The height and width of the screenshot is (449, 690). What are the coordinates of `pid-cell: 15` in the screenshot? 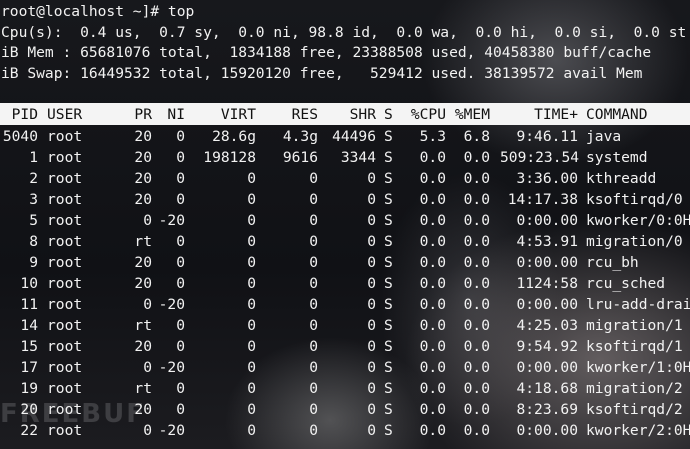 It's located at (29, 346).